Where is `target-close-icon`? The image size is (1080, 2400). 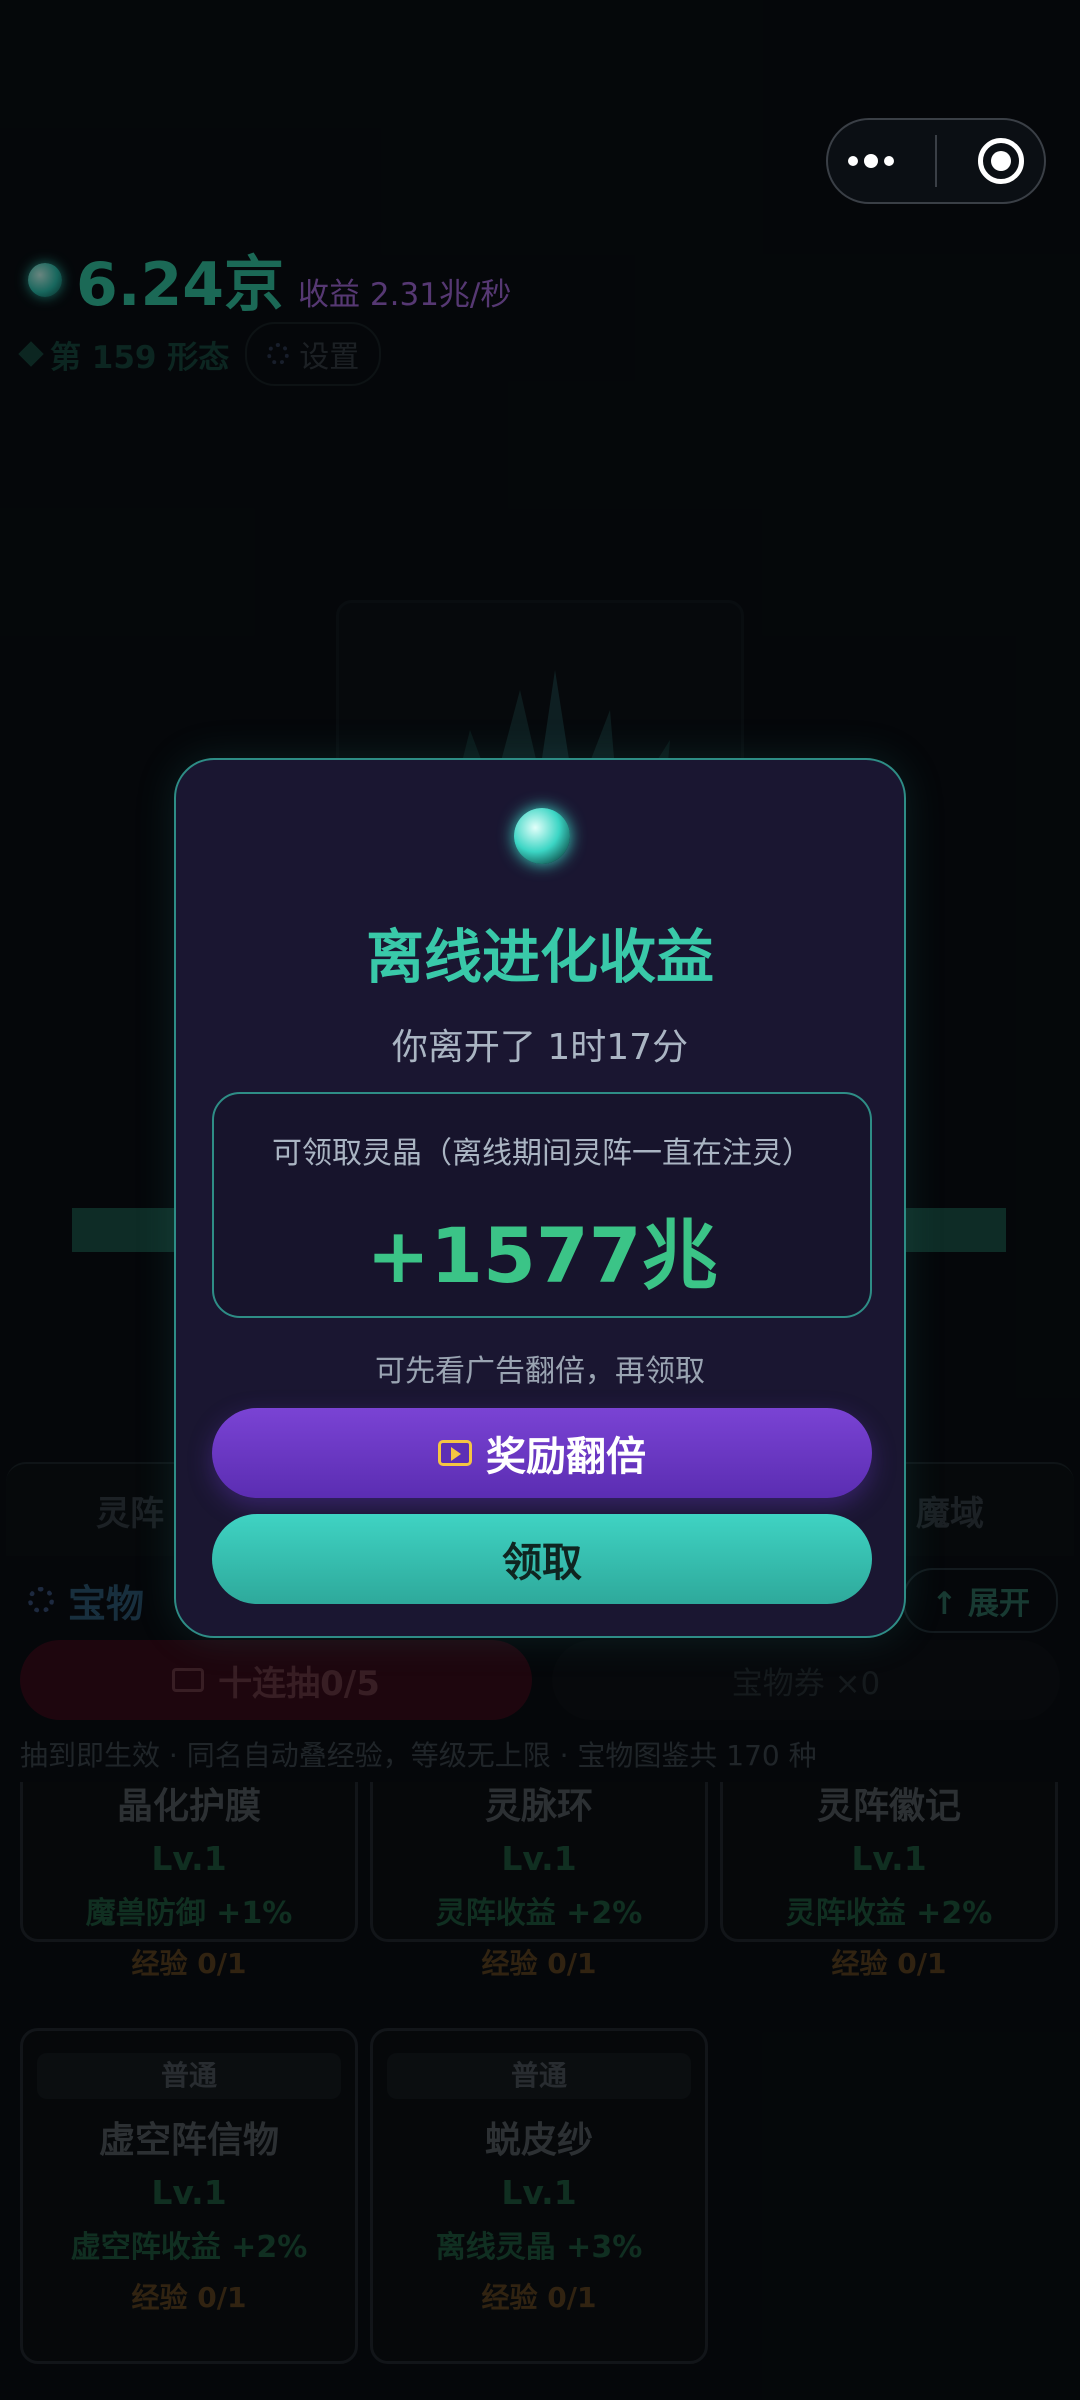
target-close-icon is located at coordinates (1000, 161).